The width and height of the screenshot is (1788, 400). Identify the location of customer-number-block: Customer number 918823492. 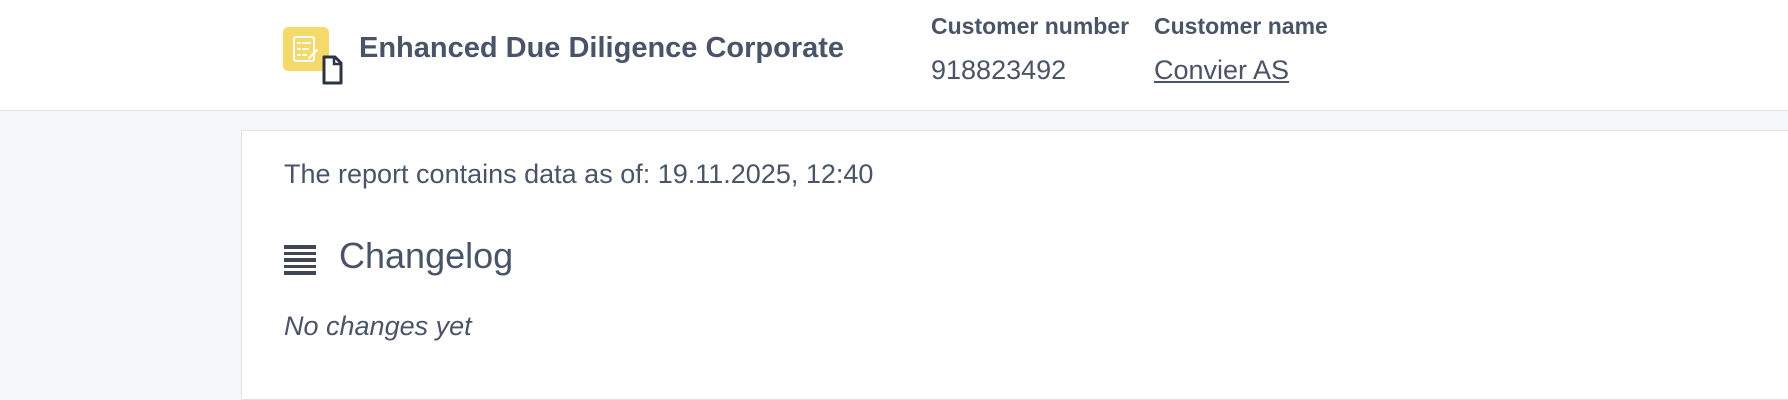
(1030, 49).